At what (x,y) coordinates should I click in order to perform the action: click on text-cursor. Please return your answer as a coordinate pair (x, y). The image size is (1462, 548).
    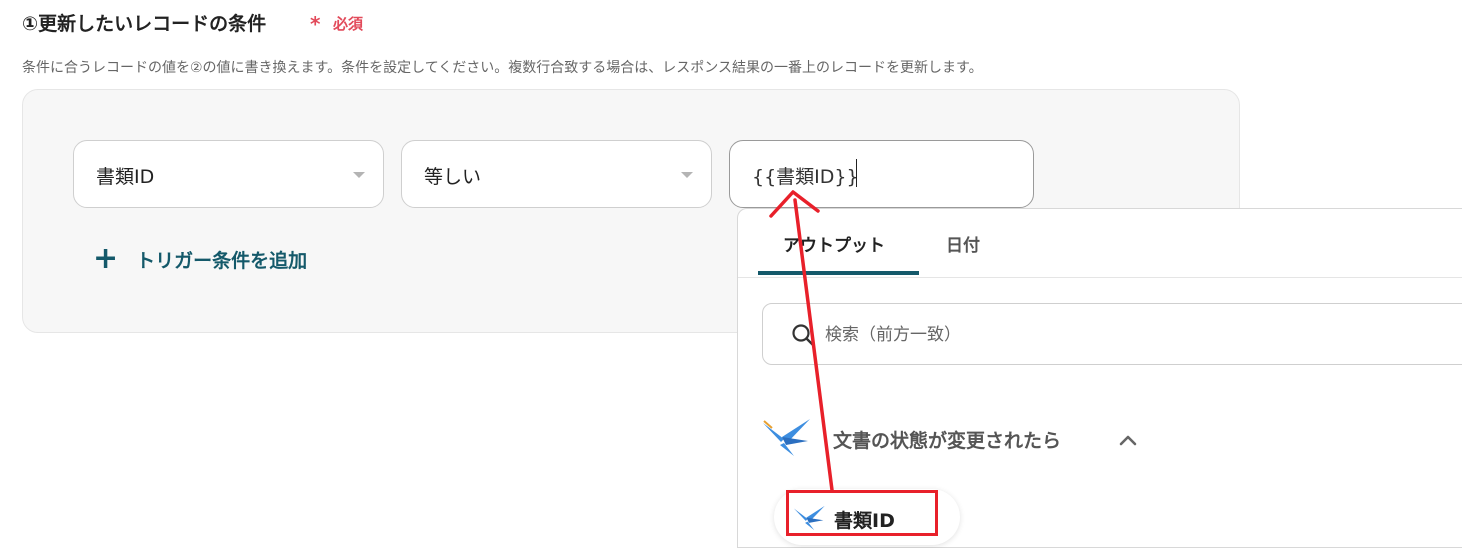
    Looking at the image, I should click on (856, 173).